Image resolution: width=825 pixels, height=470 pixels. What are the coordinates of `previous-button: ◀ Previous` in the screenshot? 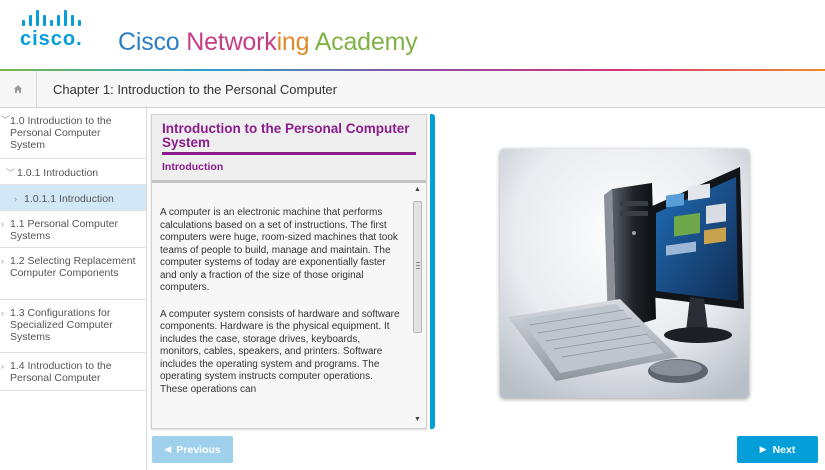 It's located at (192, 449).